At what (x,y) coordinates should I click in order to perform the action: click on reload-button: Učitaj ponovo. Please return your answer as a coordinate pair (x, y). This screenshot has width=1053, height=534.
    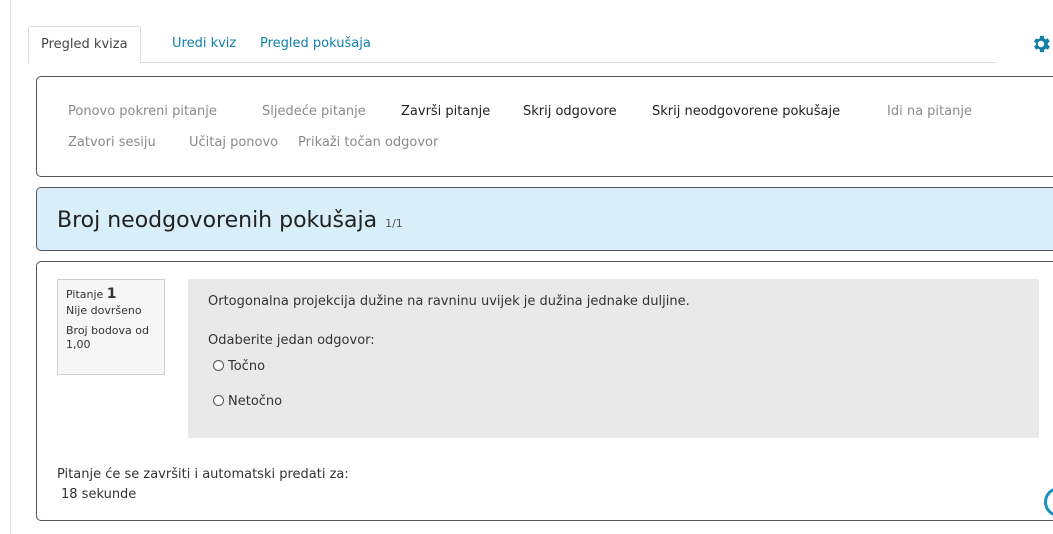
    Looking at the image, I should click on (233, 142).